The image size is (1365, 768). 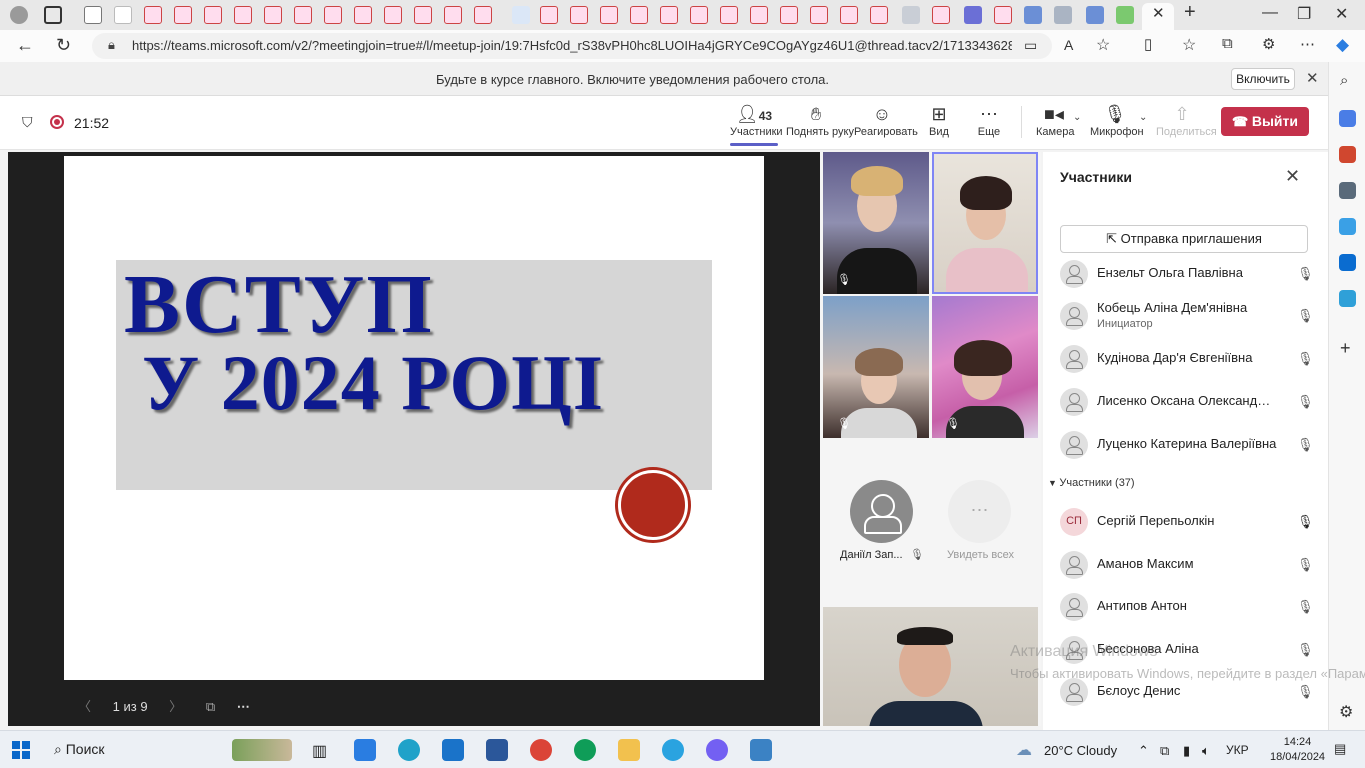 What do you see at coordinates (886, 120) in the screenshot?
I see `react-button: ☺ Реагировать` at bounding box center [886, 120].